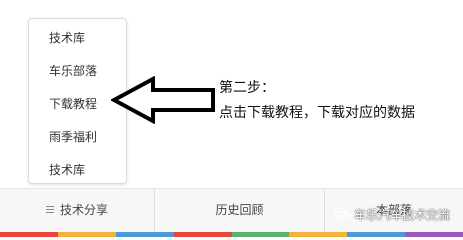 This screenshot has height=240, width=463. I want to click on arrow-left-icon, so click(163, 100).